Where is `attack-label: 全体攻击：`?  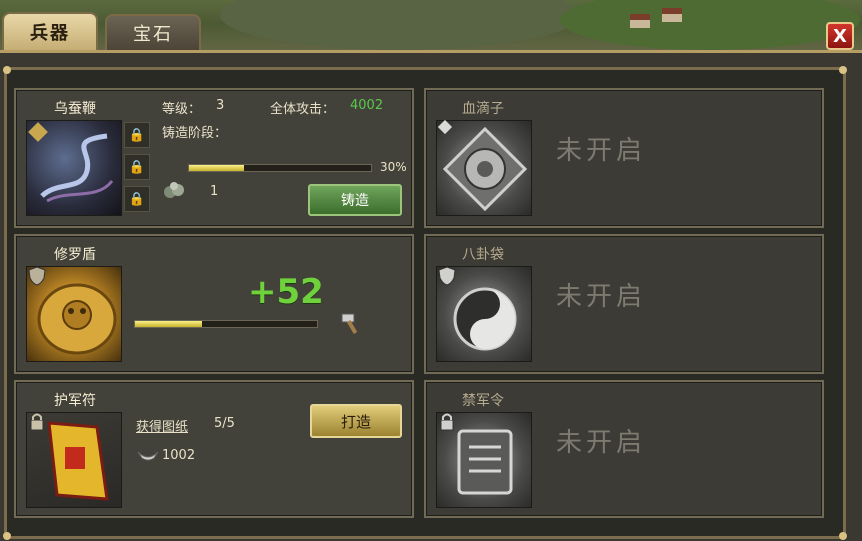 attack-label: 全体攻击： is located at coordinates (303, 109).